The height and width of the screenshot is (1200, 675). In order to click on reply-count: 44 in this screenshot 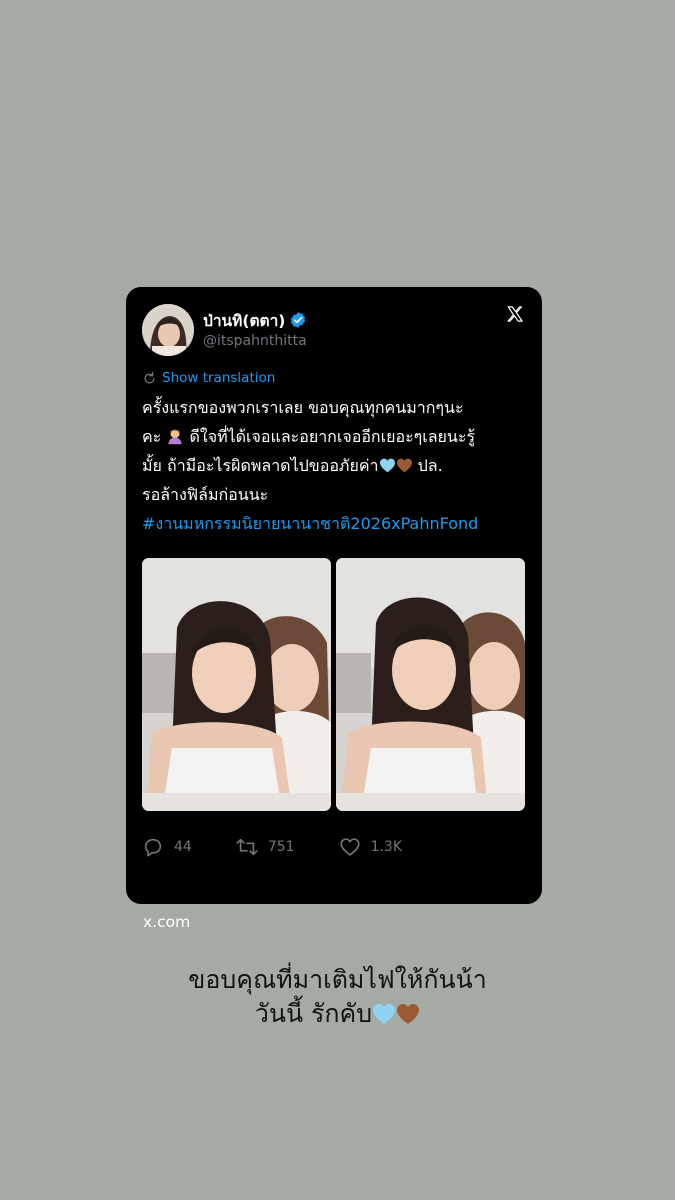, I will do `click(183, 847)`.